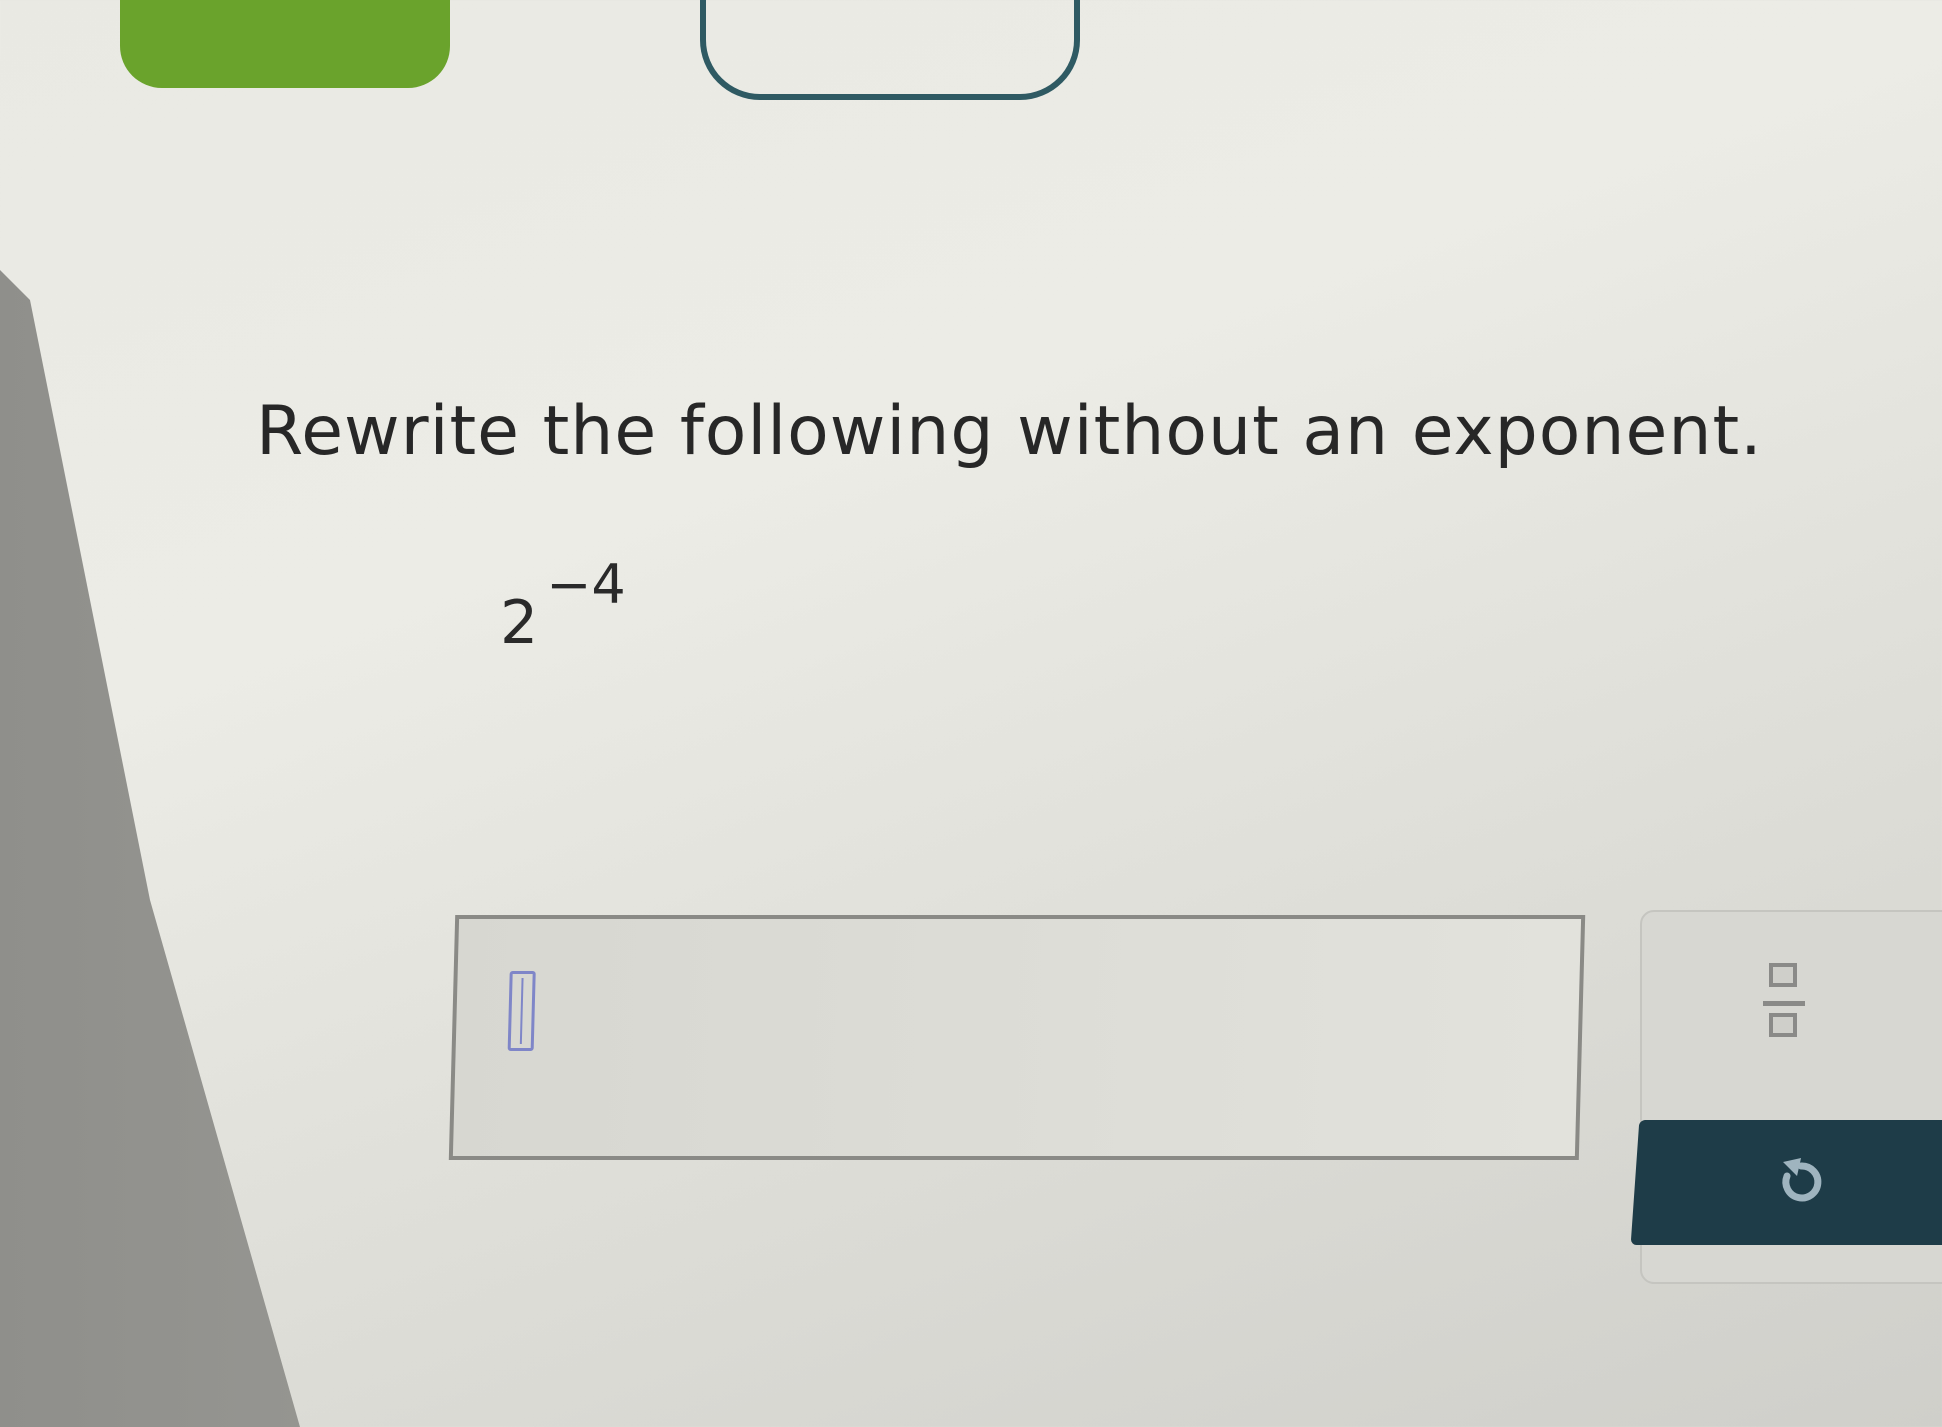 The image size is (1942, 1427). I want to click on answer-cursor-slot, so click(521, 1011).